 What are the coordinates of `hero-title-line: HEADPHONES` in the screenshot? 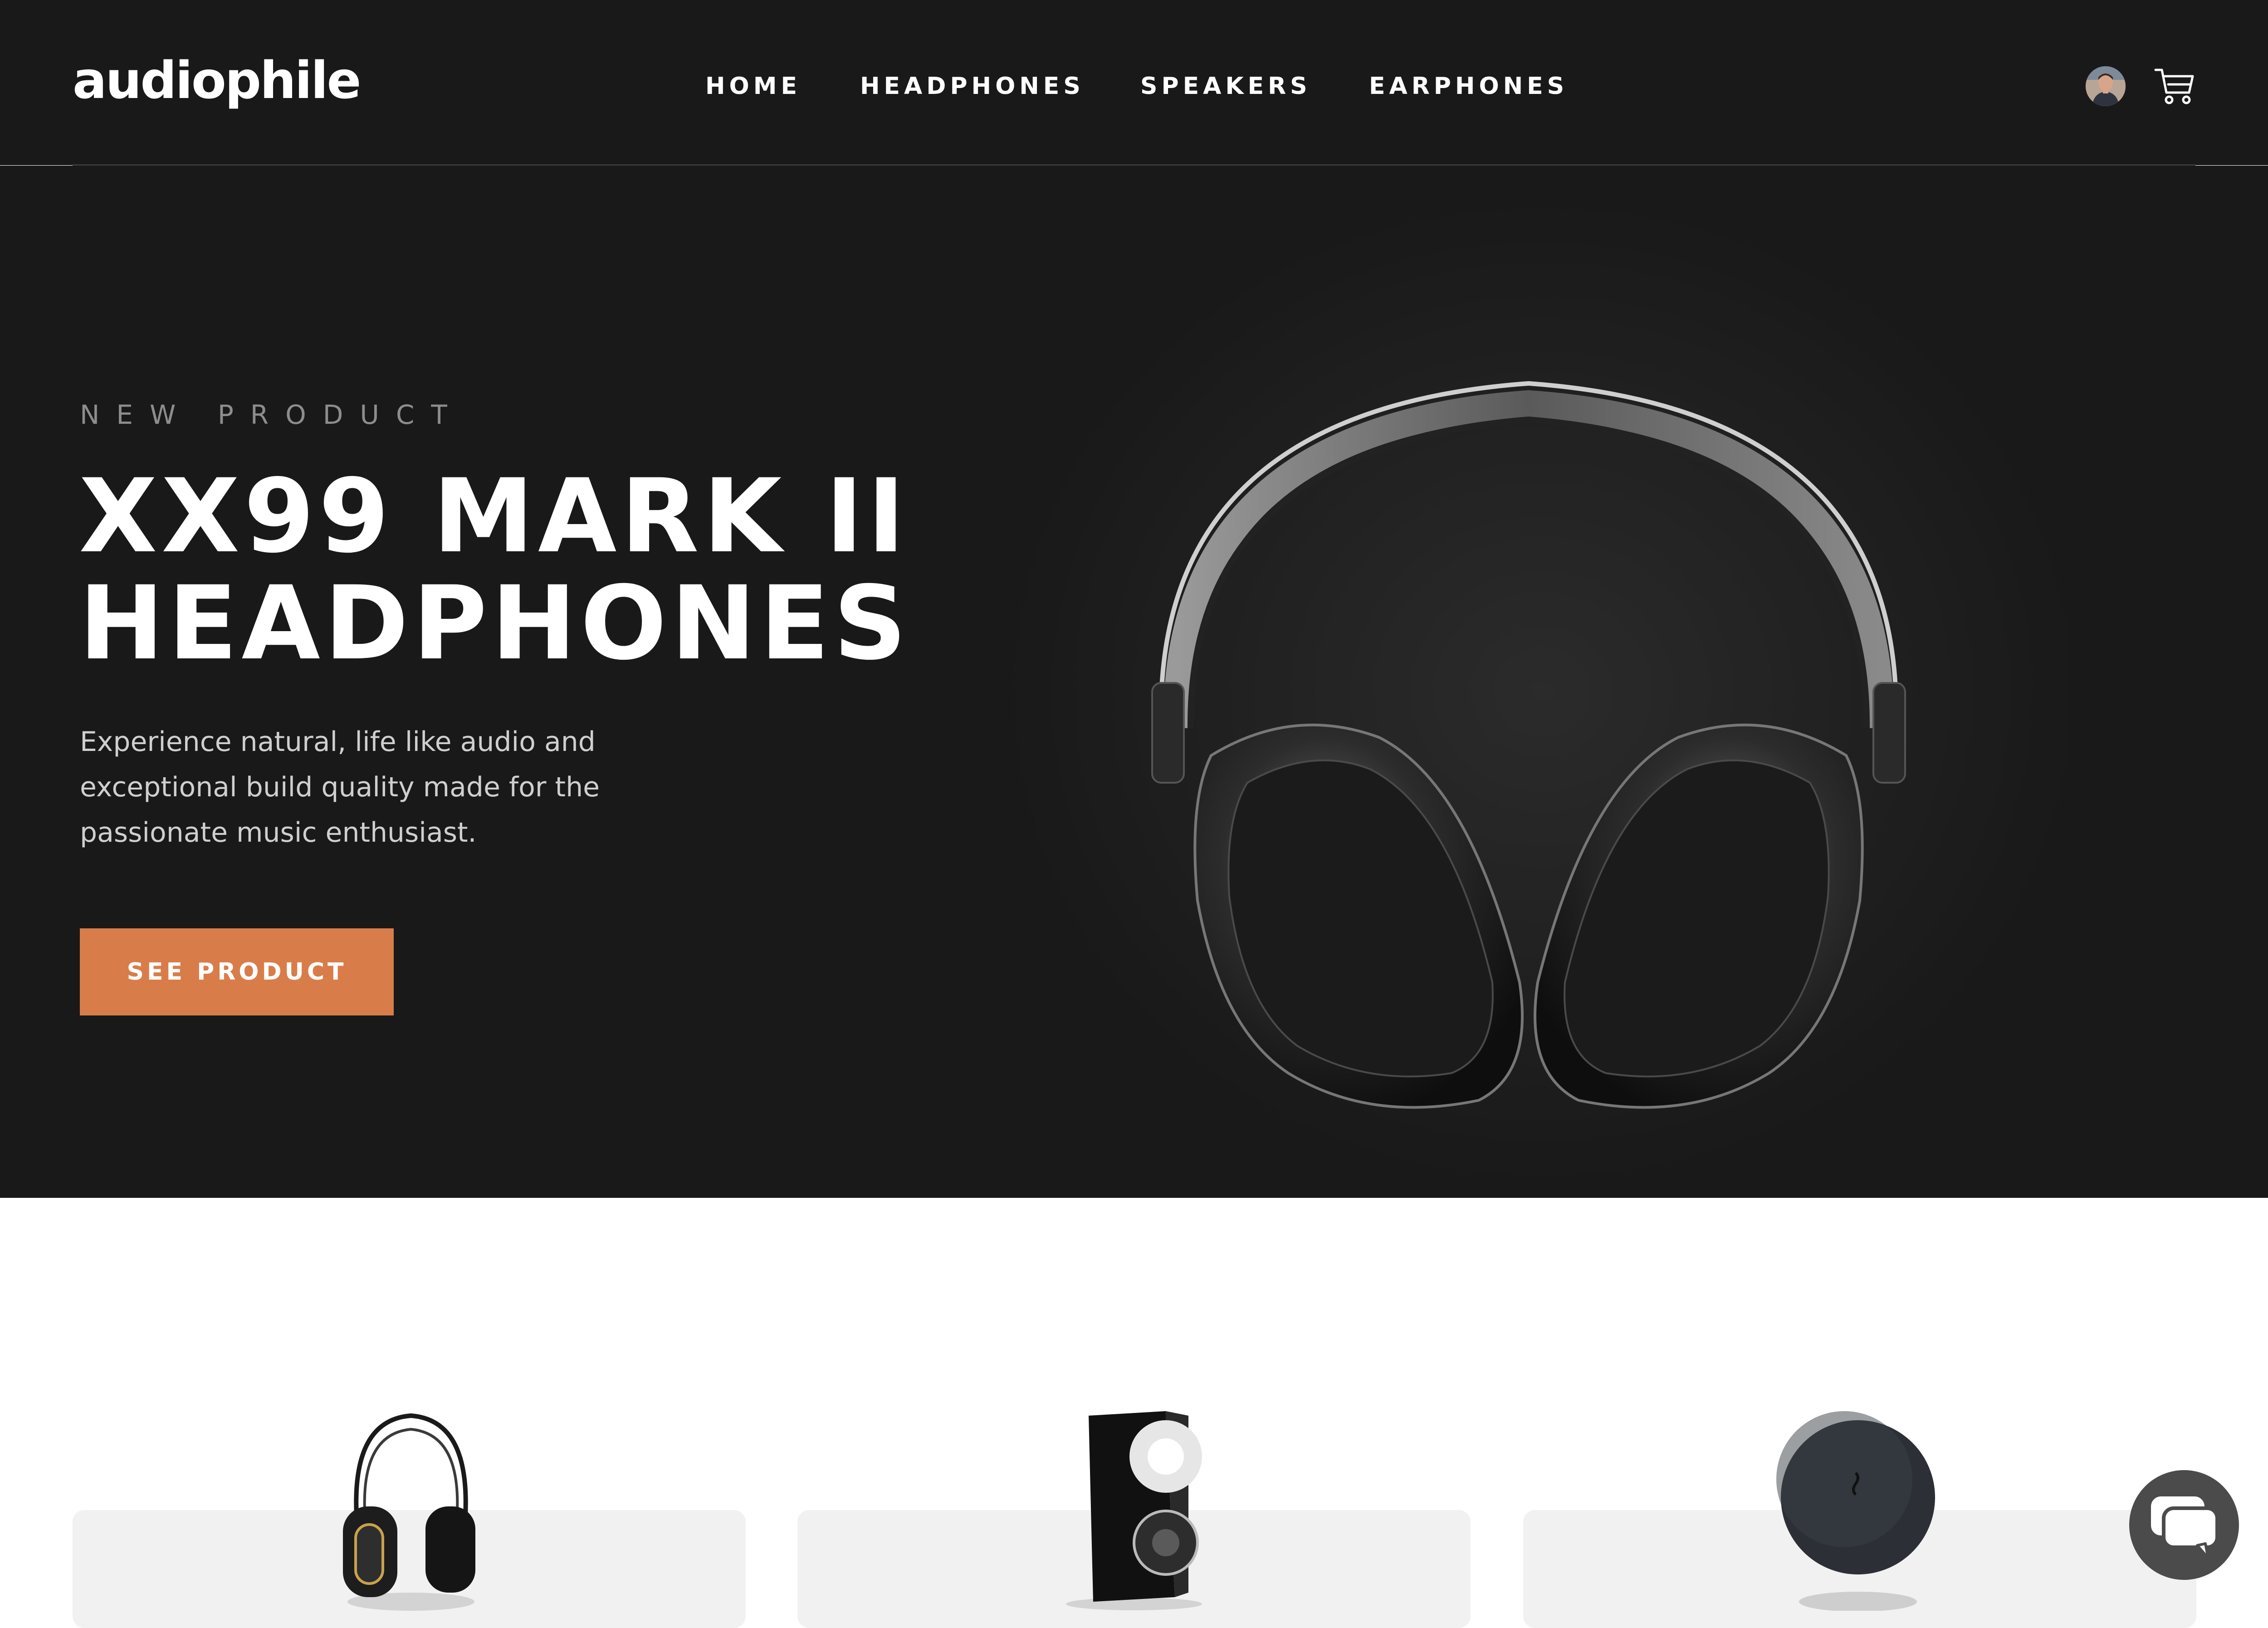 It's located at (495, 623).